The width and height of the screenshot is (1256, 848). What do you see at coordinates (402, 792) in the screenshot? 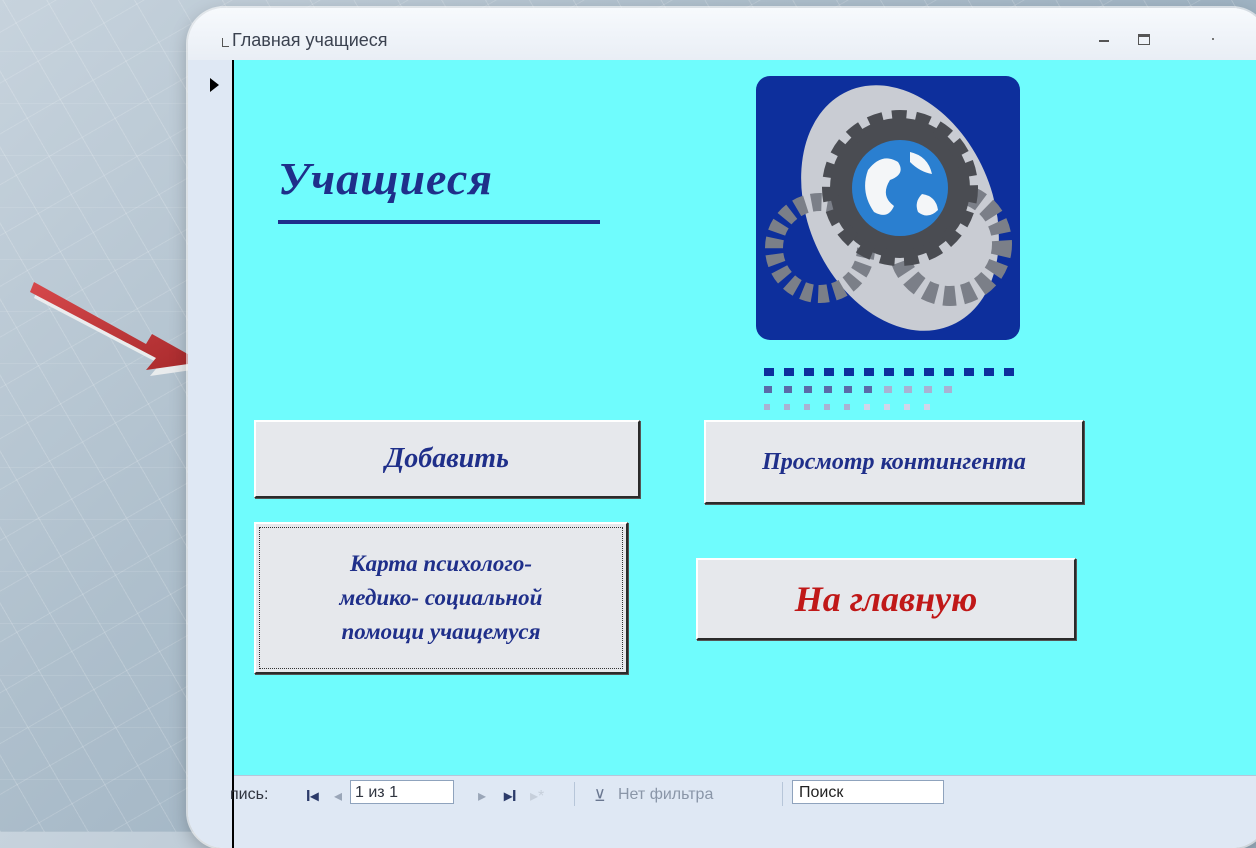
I see `current-record-field: 1 из 1` at bounding box center [402, 792].